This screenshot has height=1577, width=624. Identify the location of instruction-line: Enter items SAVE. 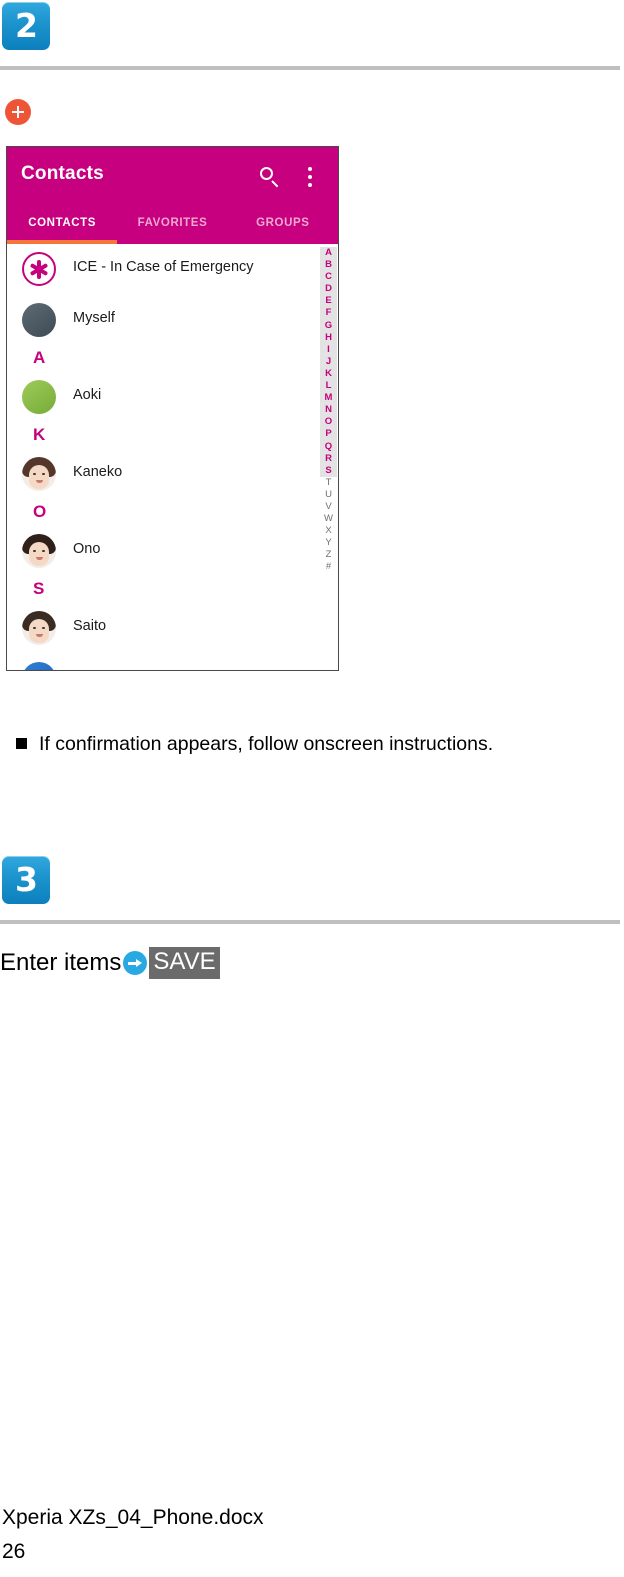
(110, 963).